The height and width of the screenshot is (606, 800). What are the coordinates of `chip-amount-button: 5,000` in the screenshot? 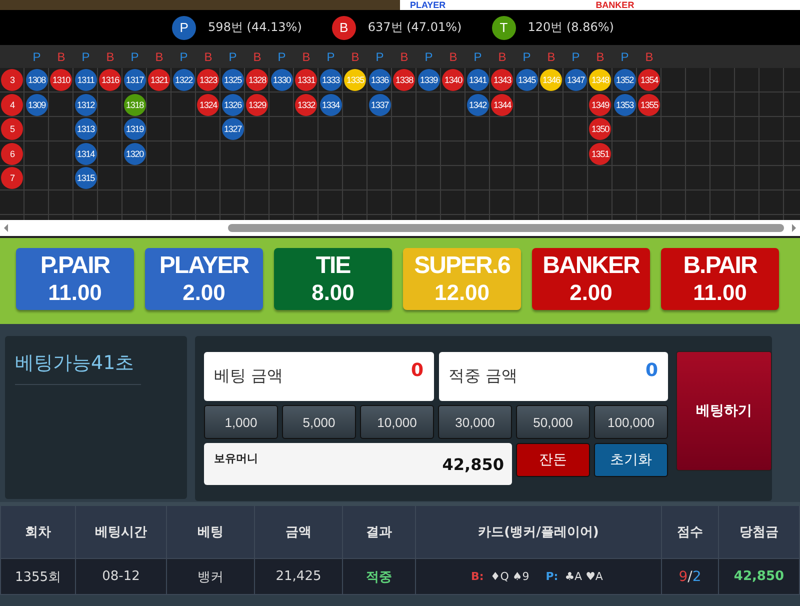 It's located at (319, 422).